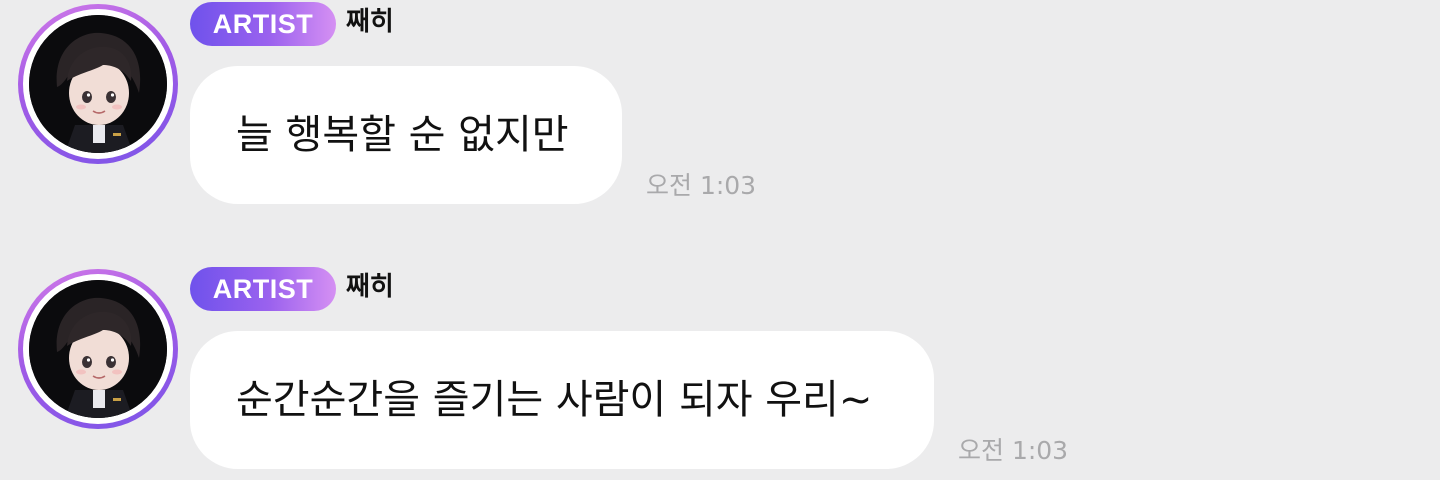 Image resolution: width=1440 pixels, height=480 pixels. What do you see at coordinates (406, 135) in the screenshot?
I see `message-bubble: 늘 행복할 순 없지만` at bounding box center [406, 135].